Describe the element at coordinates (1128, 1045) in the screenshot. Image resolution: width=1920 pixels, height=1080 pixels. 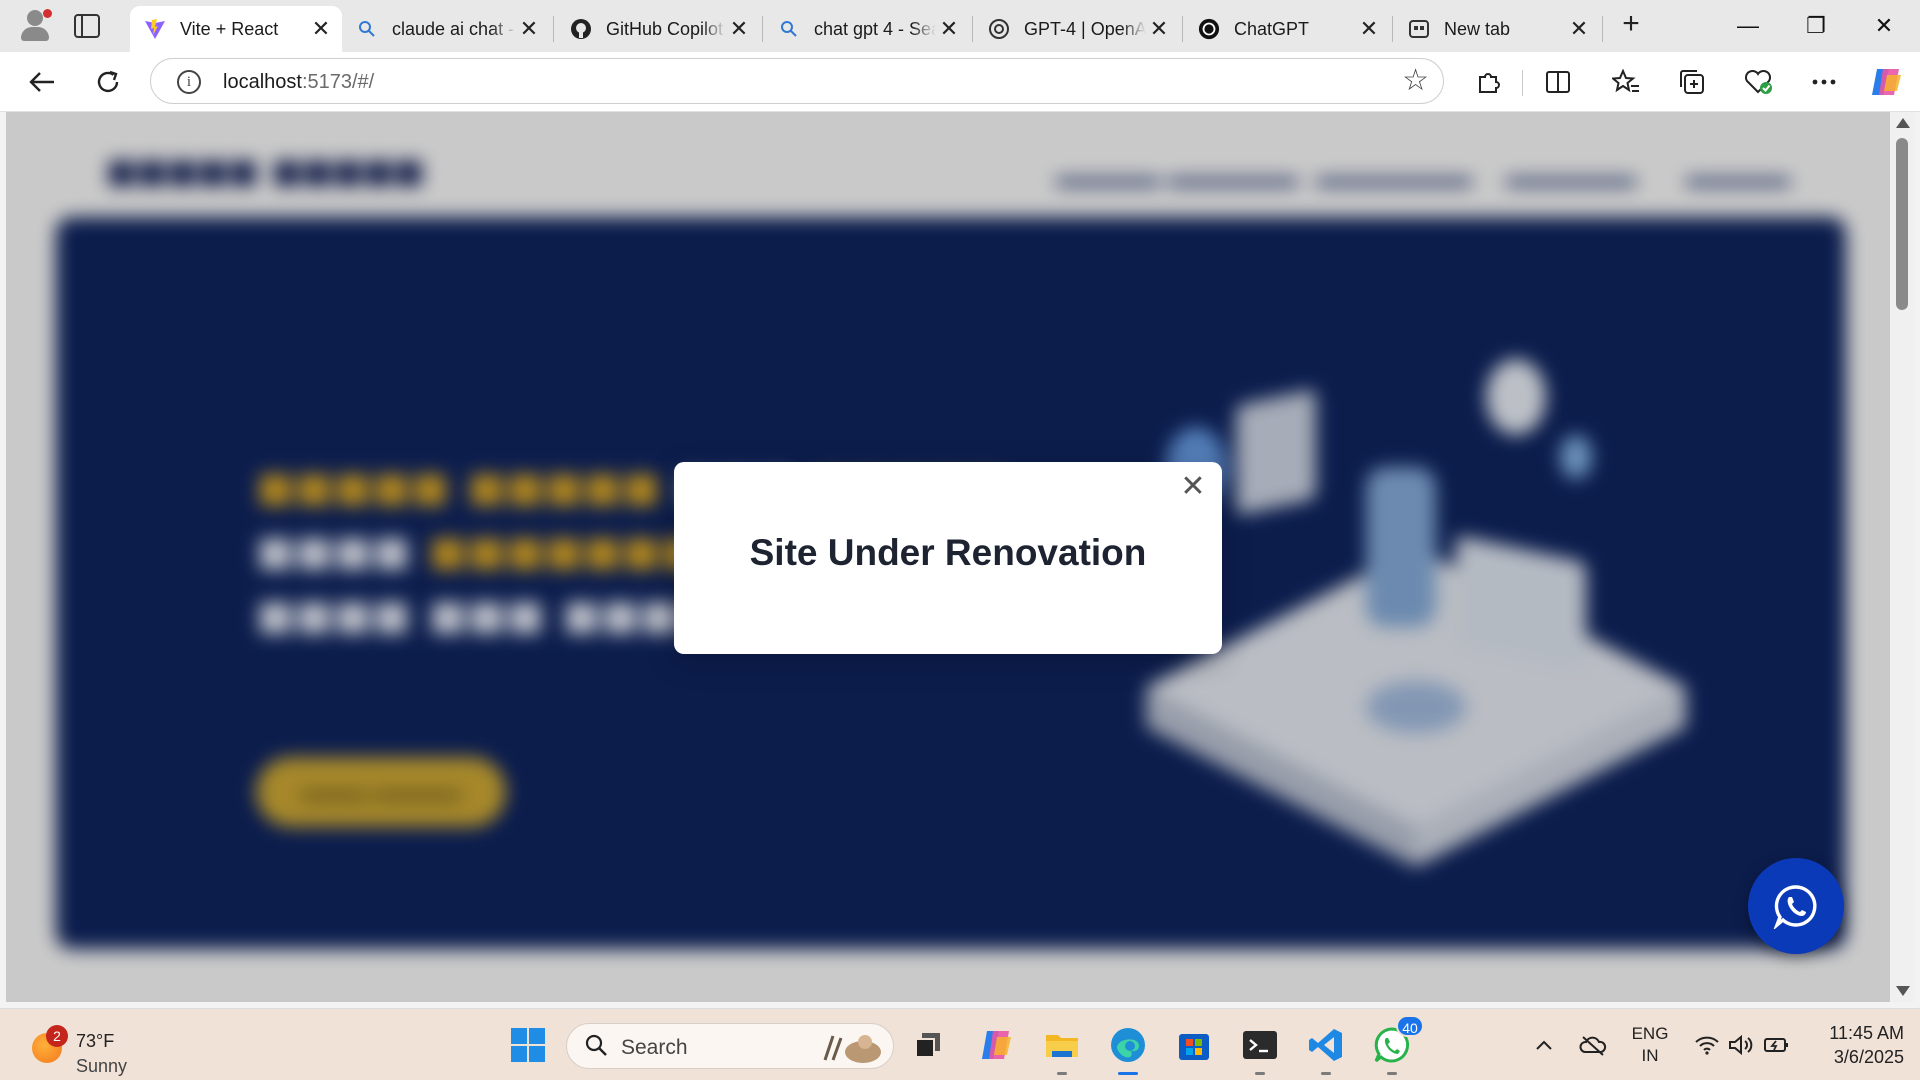
I see `edge-icon` at that location.